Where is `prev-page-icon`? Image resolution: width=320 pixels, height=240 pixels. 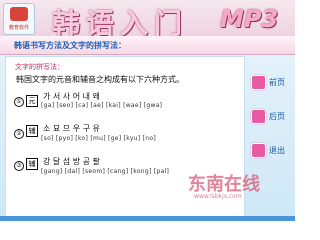
prev-page-icon is located at coordinates (258, 82).